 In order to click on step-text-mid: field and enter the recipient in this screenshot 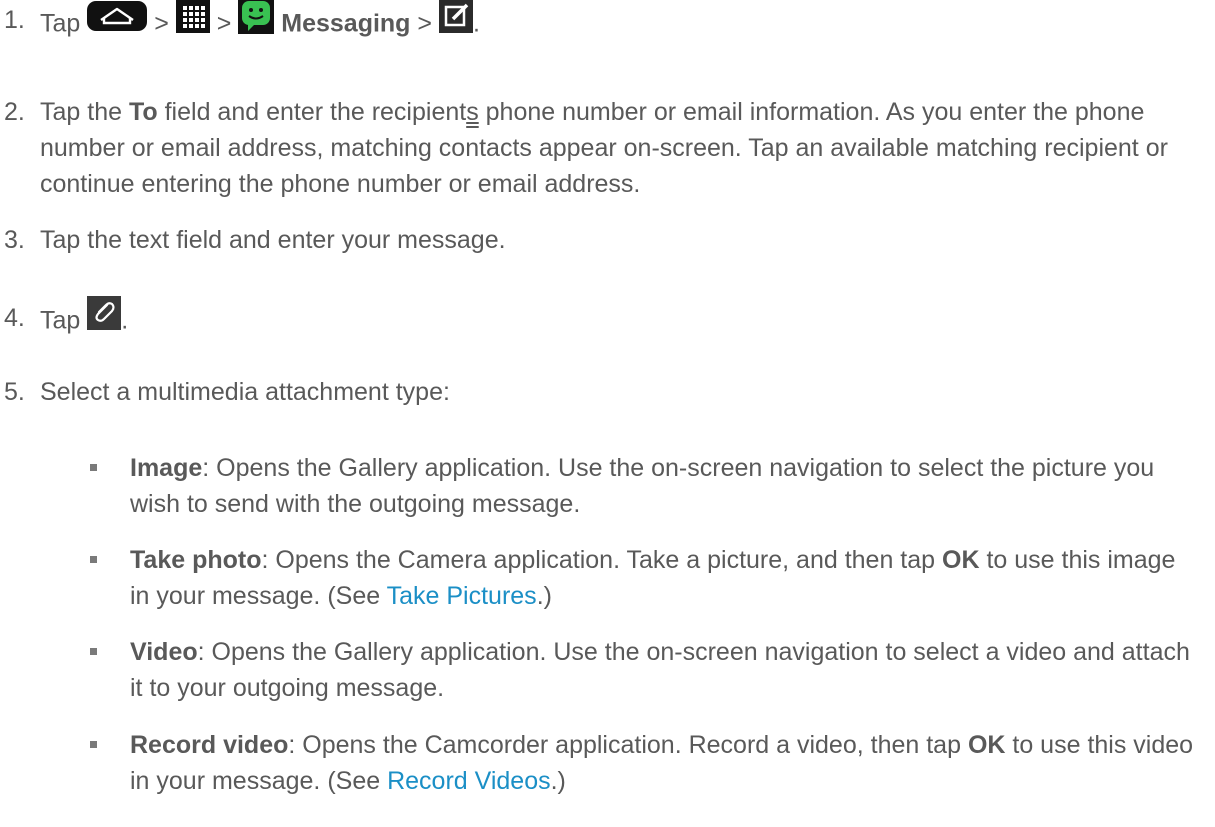, I will do `click(315, 112)`.